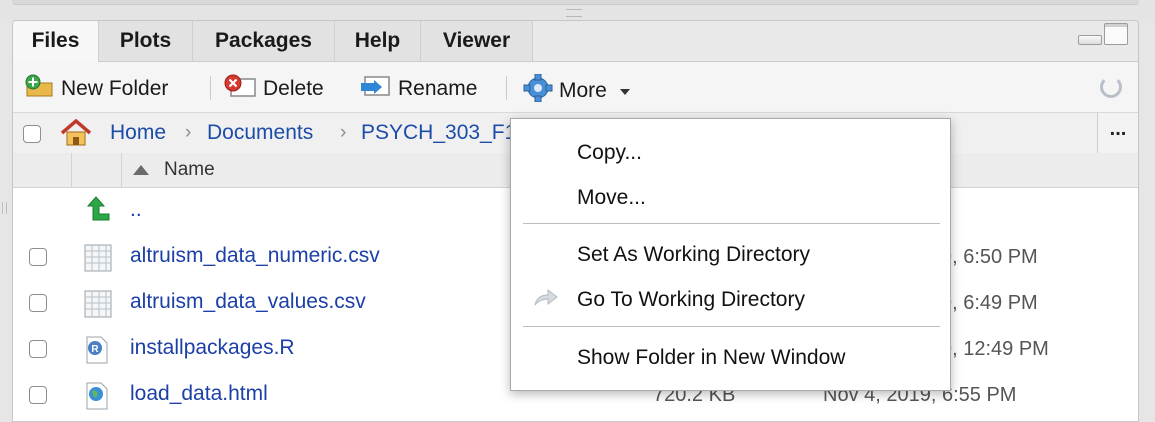 The image size is (1155, 422). Describe the element at coordinates (575, 2) in the screenshot. I see `upper-pane-edge` at that location.